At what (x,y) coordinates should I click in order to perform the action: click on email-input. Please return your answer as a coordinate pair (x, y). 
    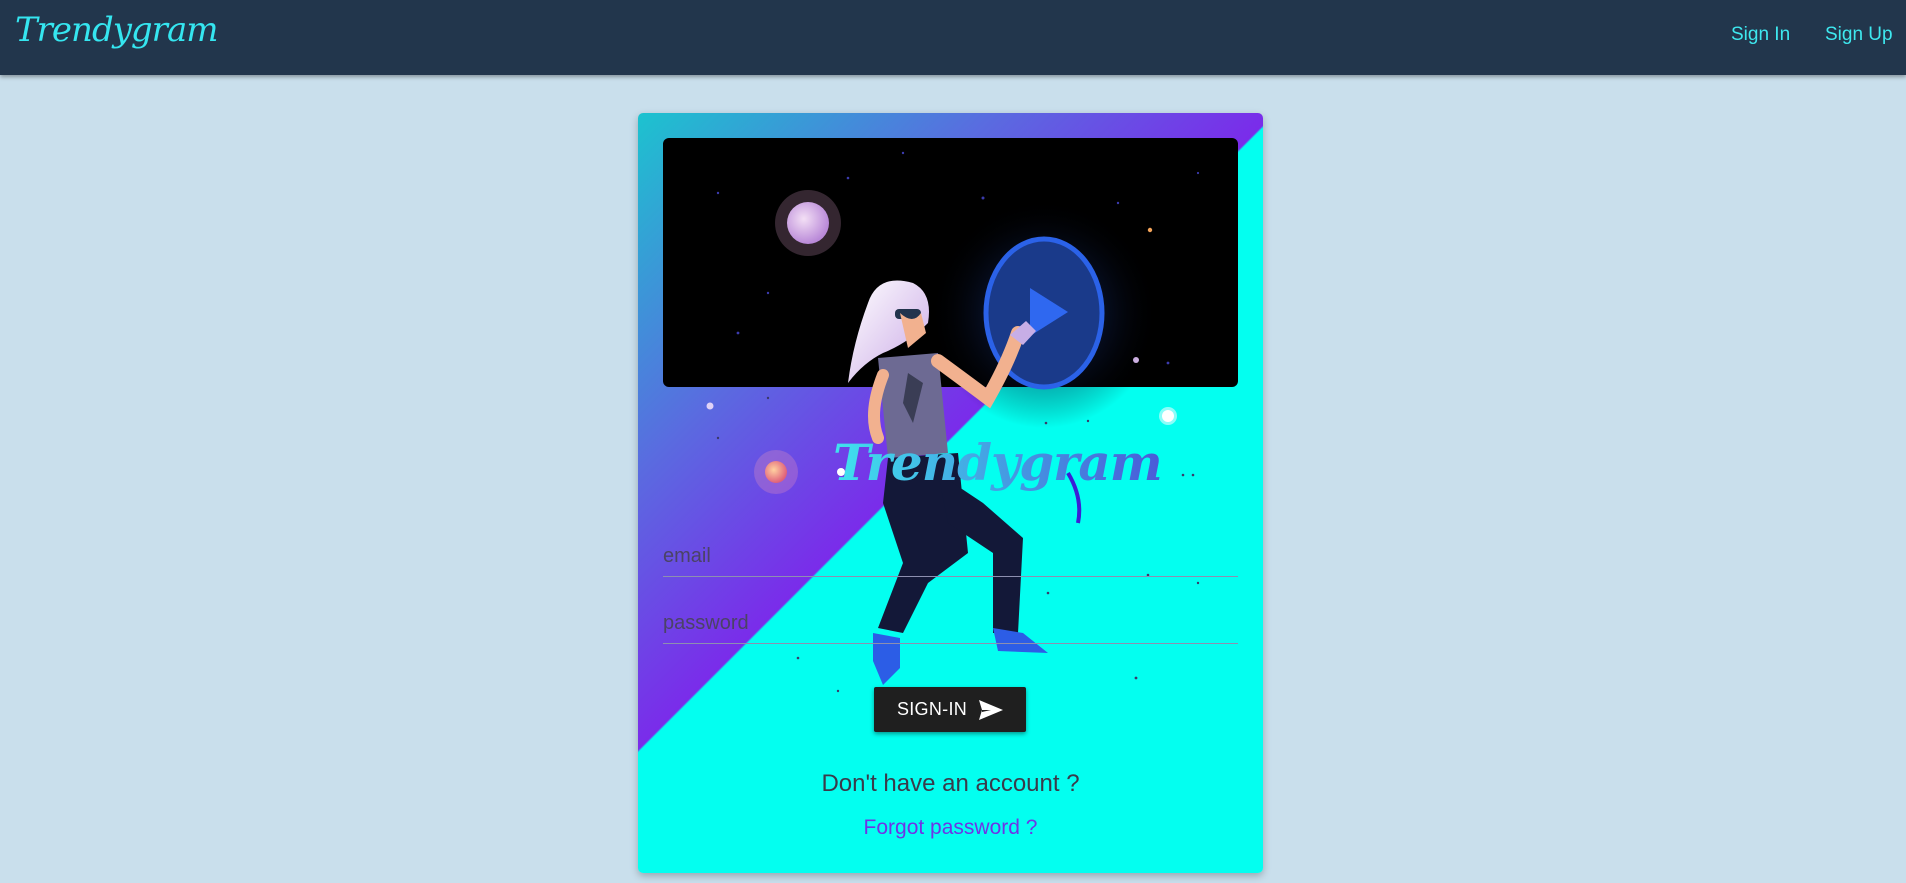
    Looking at the image, I should click on (950, 556).